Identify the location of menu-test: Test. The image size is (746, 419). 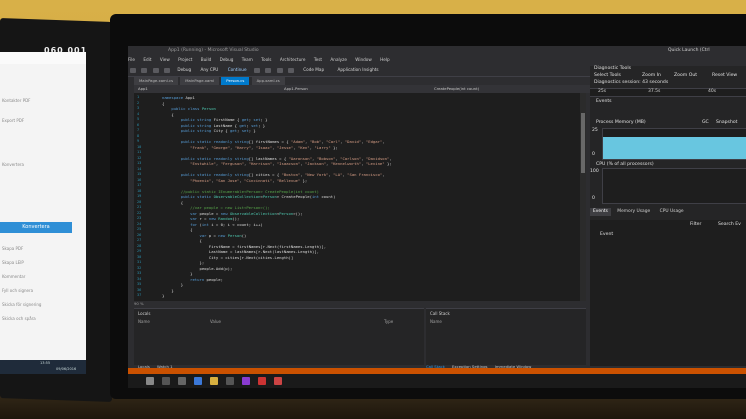
(318, 59).